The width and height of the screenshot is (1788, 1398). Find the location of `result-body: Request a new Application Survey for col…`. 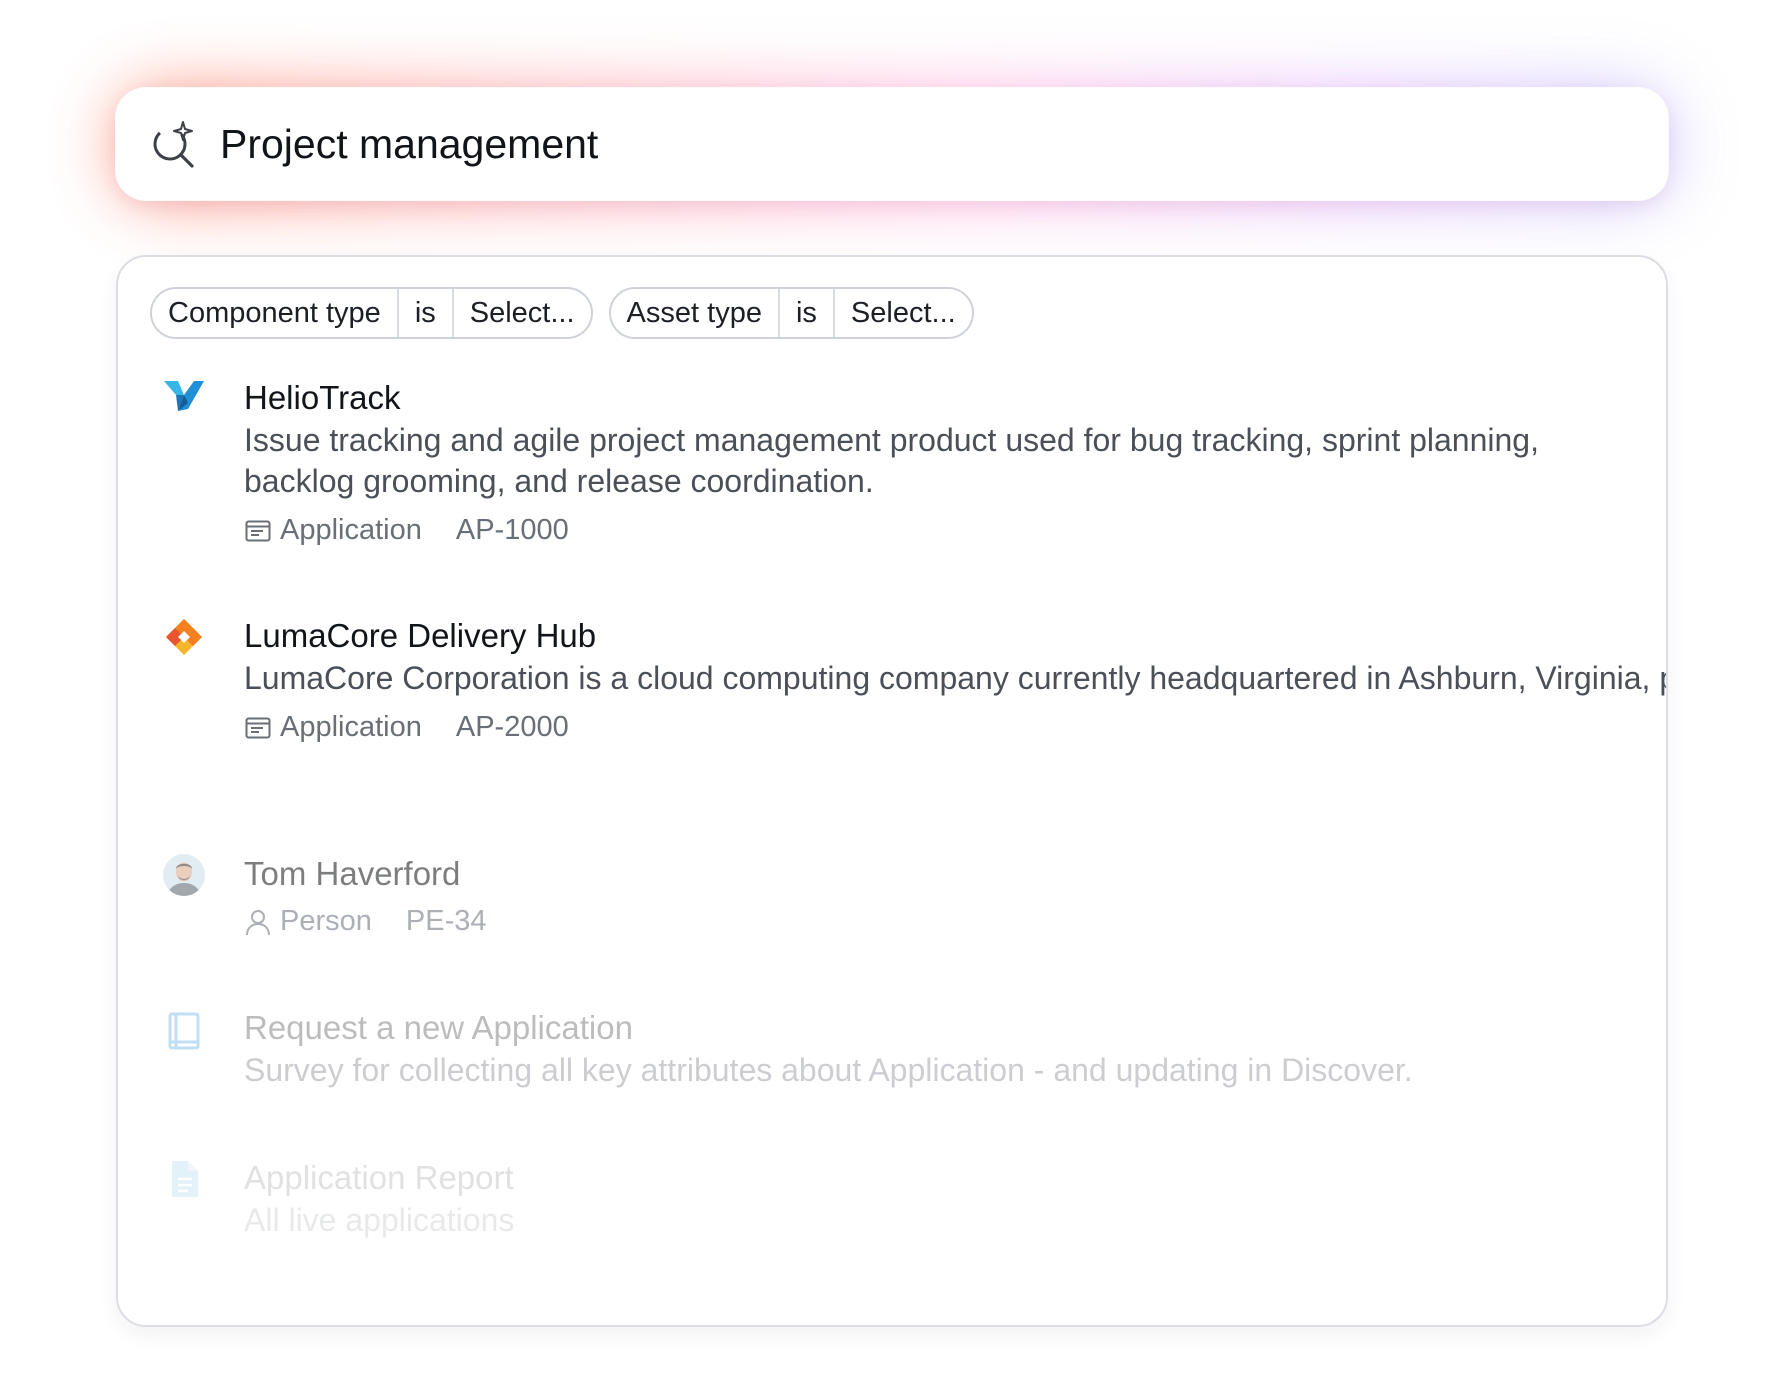

result-body: Request a new Application Survey for col… is located at coordinates (928, 1049).